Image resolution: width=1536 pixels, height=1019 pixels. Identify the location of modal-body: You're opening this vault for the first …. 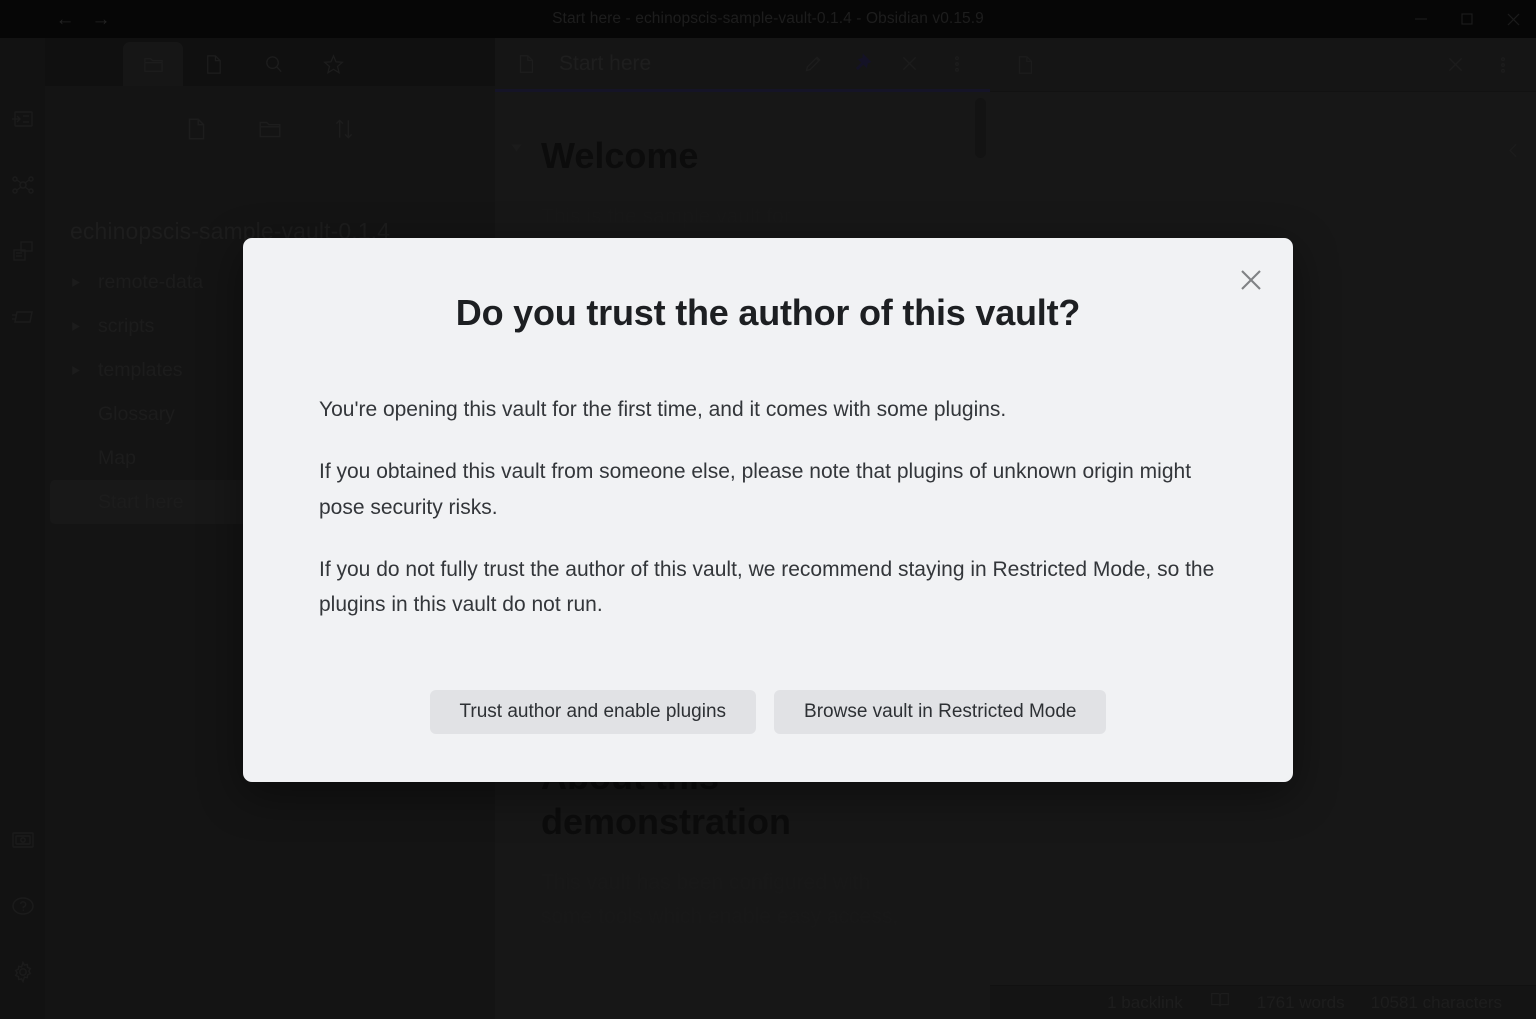
(769, 507).